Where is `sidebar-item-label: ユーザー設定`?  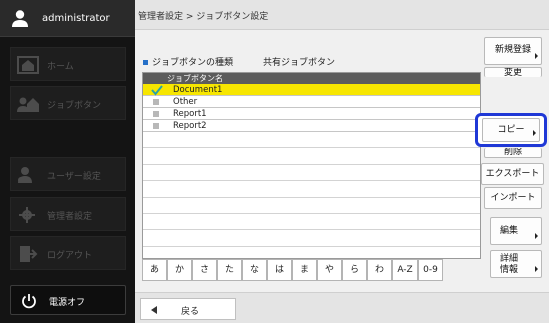
sidebar-item-label: ユーザー設定 is located at coordinates (74, 177).